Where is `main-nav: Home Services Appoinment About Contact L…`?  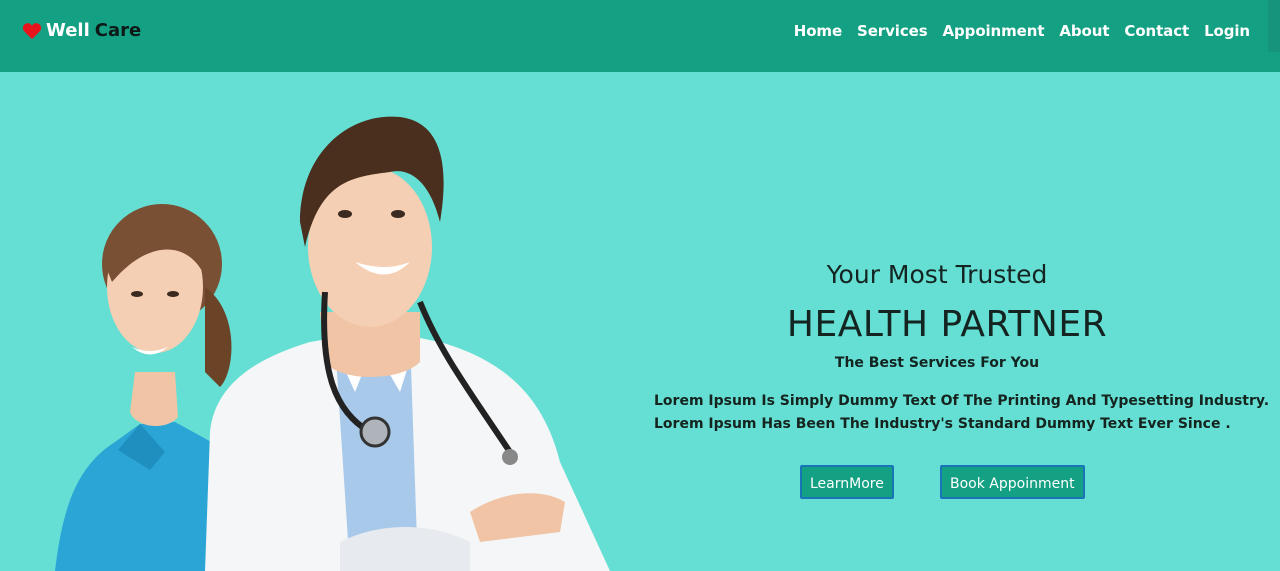
main-nav: Home Services Appoinment About Contact L… is located at coordinates (1022, 31).